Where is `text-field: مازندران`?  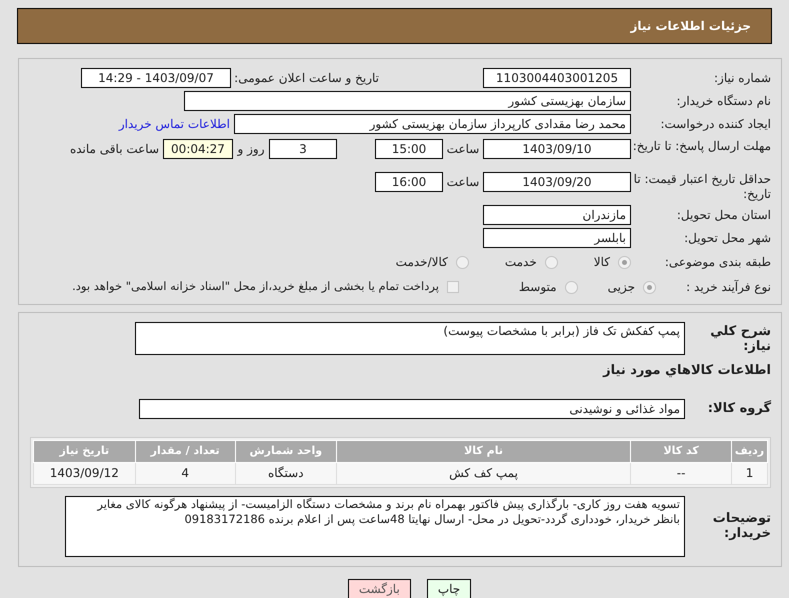
text-field: مازندران is located at coordinates (557, 215).